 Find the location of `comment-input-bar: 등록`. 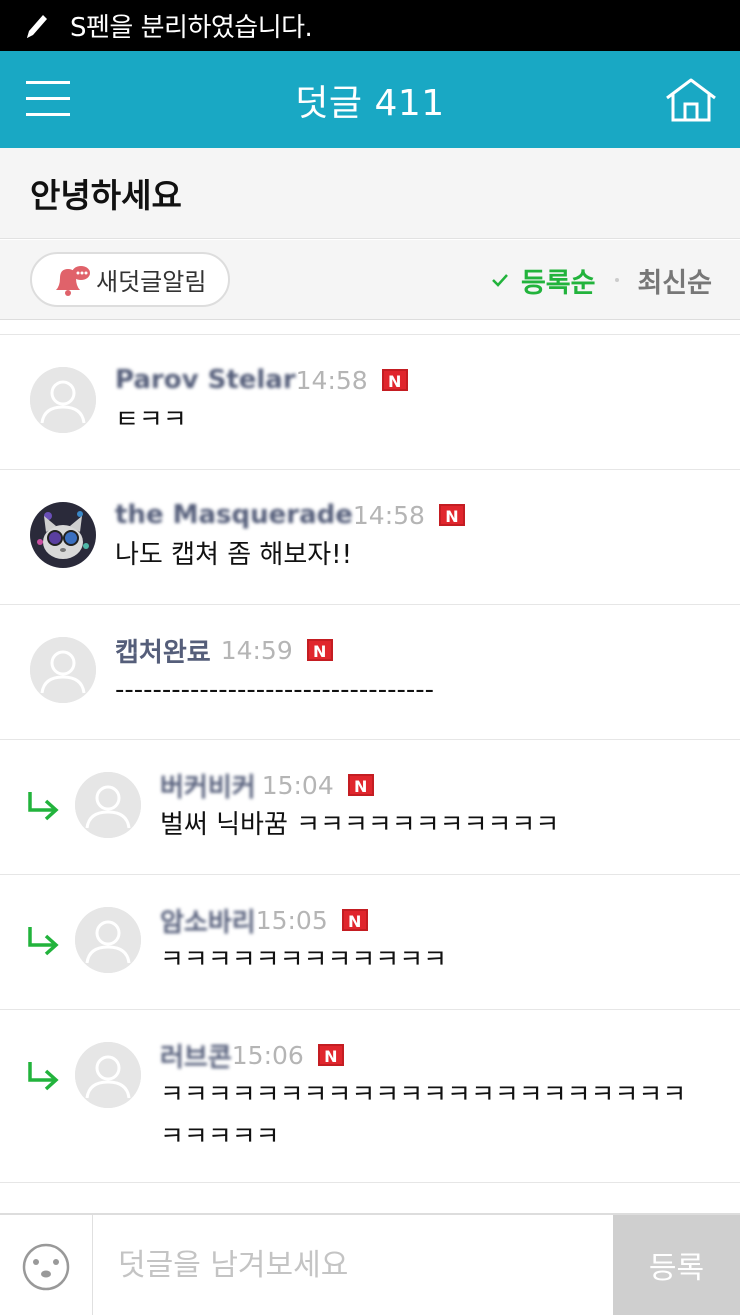

comment-input-bar: 등록 is located at coordinates (370, 1264).